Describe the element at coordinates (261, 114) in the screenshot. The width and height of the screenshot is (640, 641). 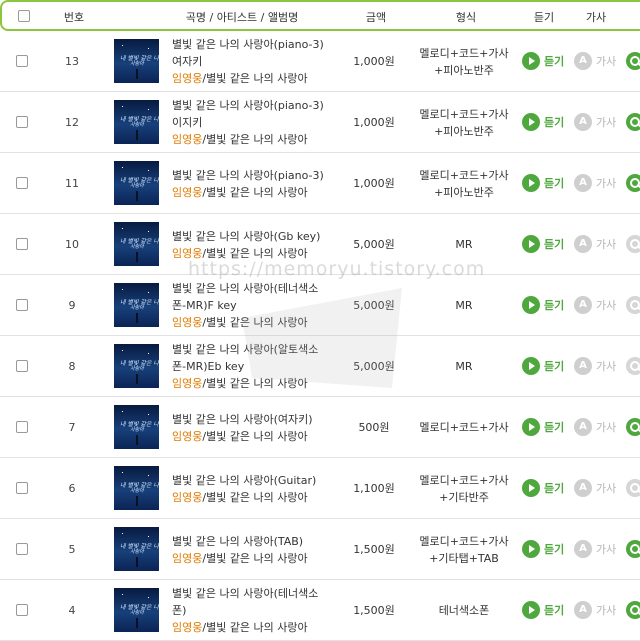
I see `song-title: 별빛 같은 나의 사랑아(piano-3) 이지키` at that location.